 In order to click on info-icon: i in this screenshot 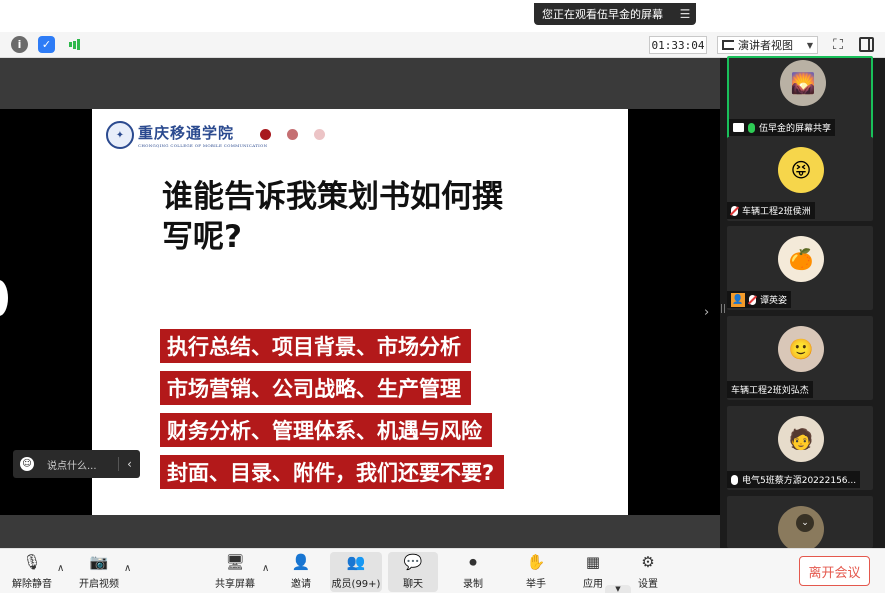, I will do `click(19, 44)`.